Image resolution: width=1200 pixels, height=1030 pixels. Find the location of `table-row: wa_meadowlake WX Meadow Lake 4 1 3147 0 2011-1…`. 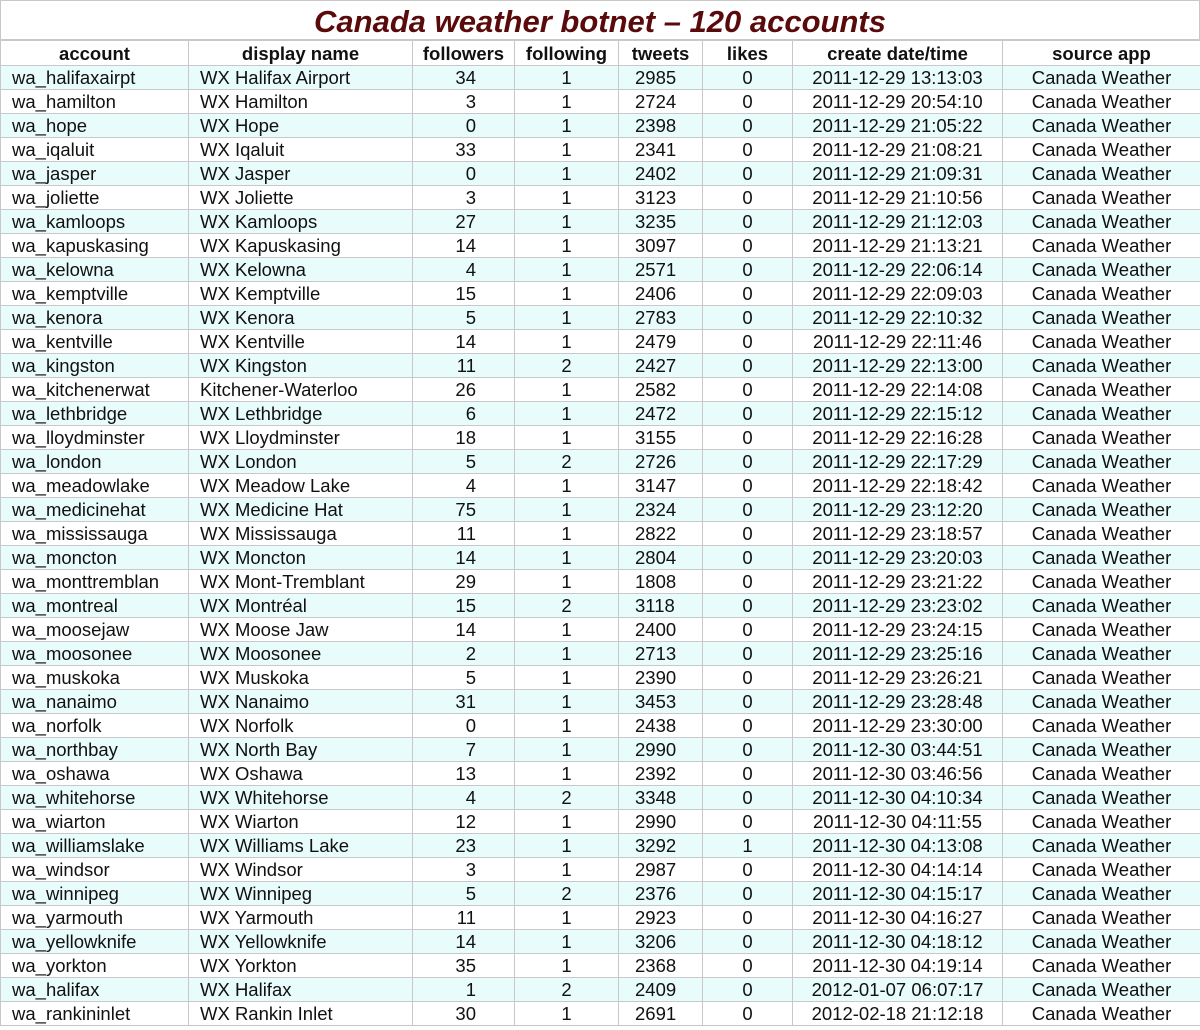

table-row: wa_meadowlake WX Meadow Lake 4 1 3147 0 2011-1… is located at coordinates (600, 485).